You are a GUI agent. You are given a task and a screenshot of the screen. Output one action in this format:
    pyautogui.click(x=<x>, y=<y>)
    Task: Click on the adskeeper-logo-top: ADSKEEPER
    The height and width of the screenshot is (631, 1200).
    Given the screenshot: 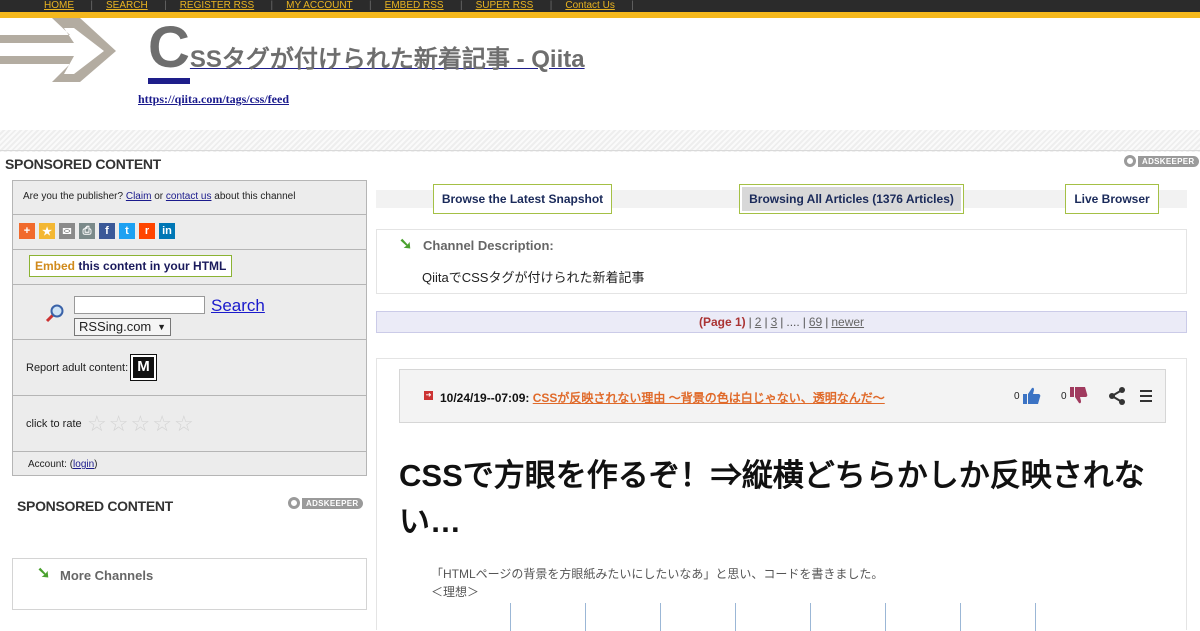 What is the action you would take?
    pyautogui.click(x=1161, y=161)
    